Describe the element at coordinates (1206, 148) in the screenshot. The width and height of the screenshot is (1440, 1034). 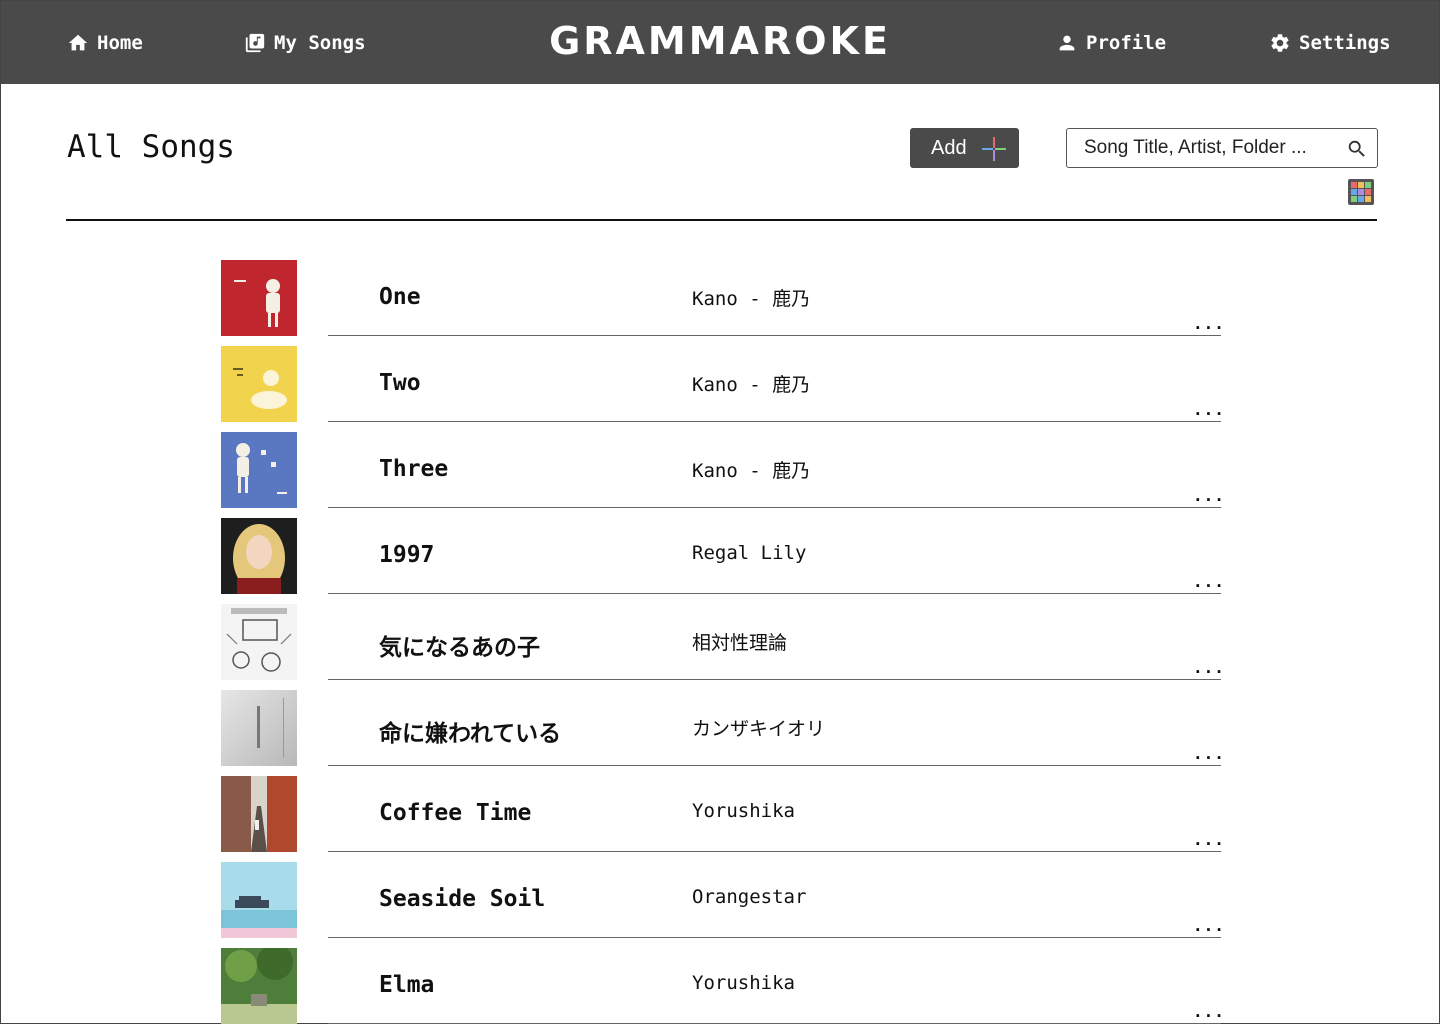
I see `search-input` at that location.